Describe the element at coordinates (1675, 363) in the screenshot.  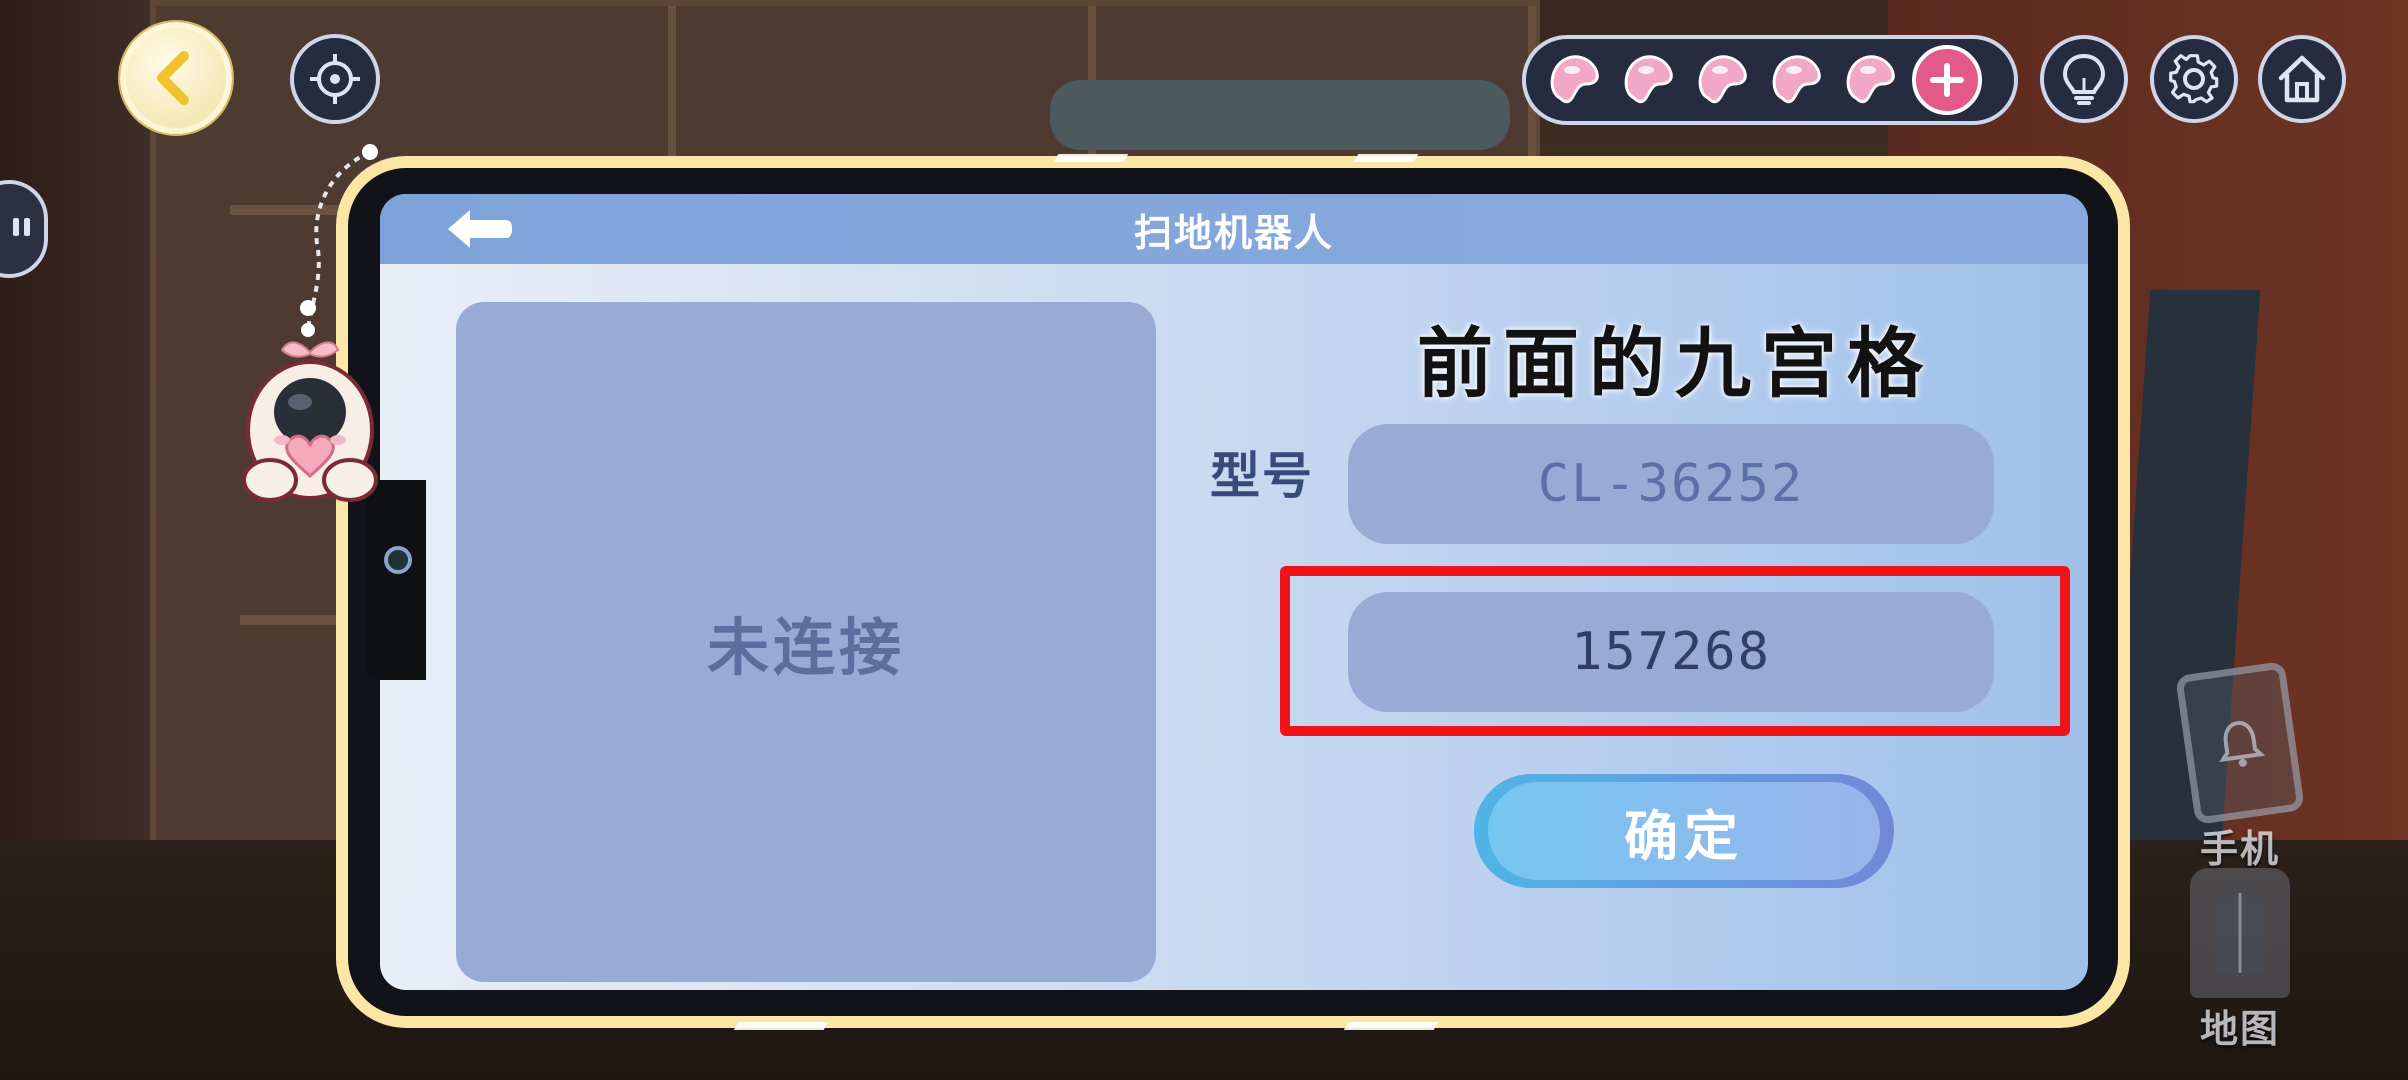
I see `hint-caption: 前面的九宫格` at that location.